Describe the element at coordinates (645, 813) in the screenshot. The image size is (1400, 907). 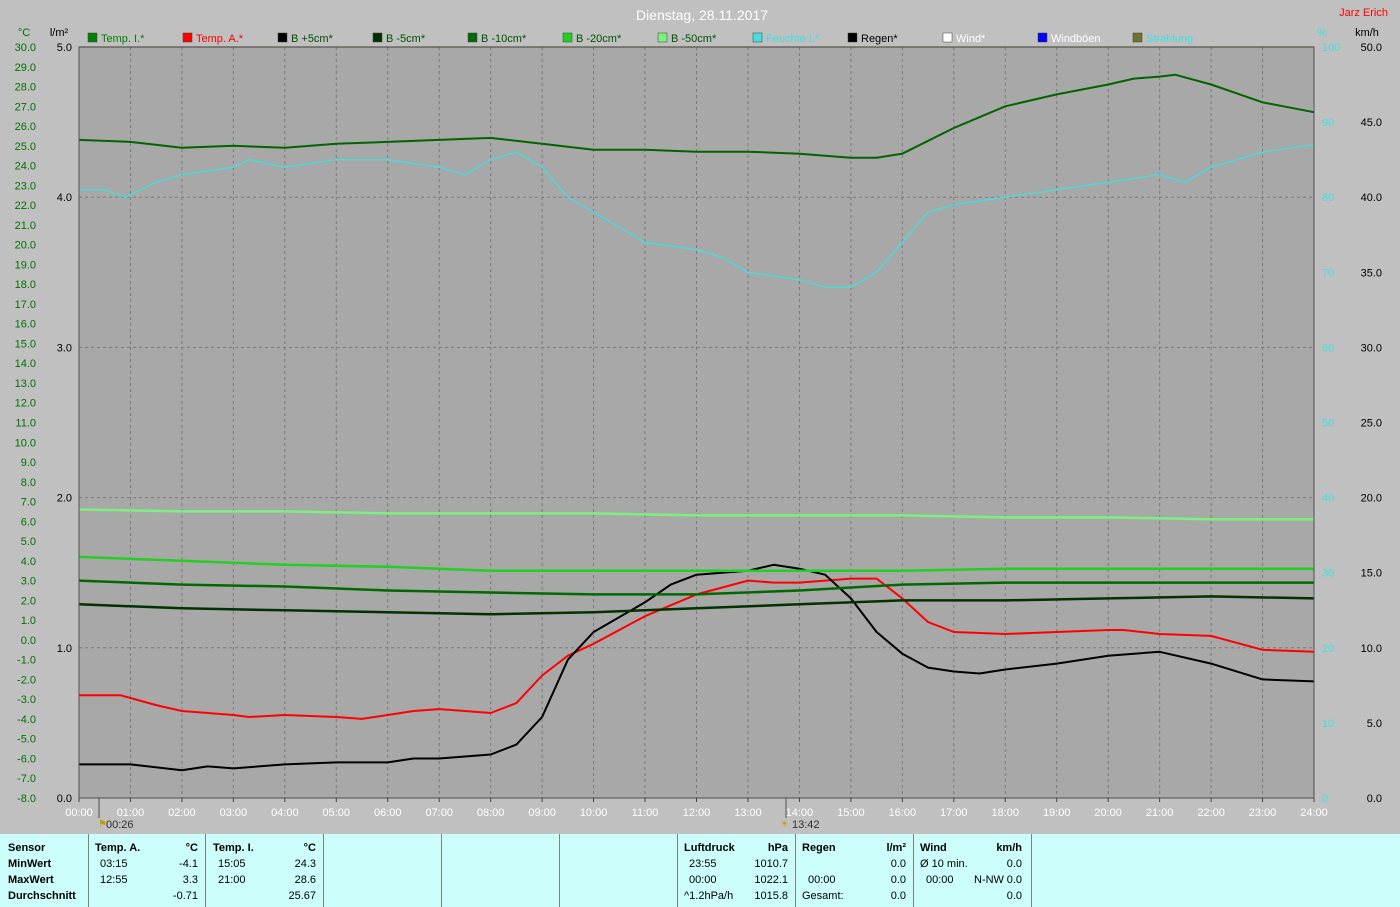
I see `x-tick-label: 11:00` at that location.